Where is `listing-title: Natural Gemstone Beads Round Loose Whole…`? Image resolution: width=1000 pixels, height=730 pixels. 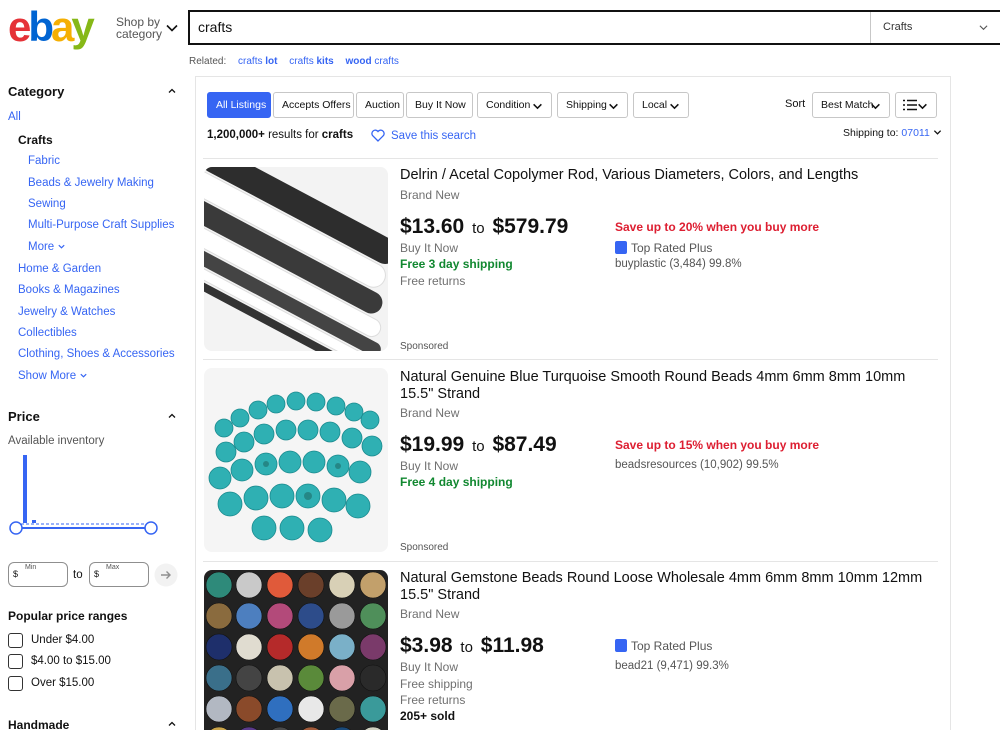 listing-title: Natural Gemstone Beads Round Loose Whole… is located at coordinates (670, 587).